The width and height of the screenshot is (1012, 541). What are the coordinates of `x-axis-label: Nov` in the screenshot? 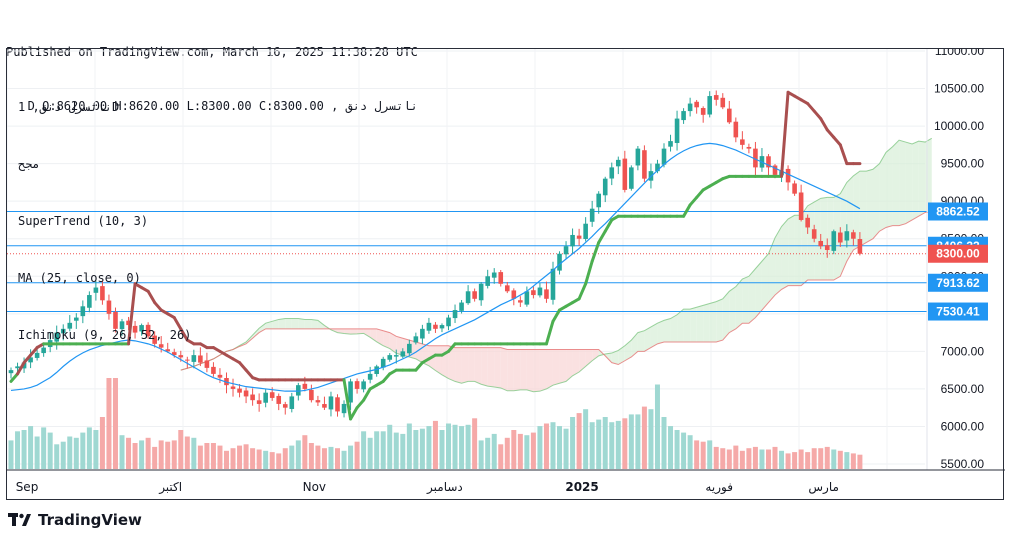 It's located at (314, 487).